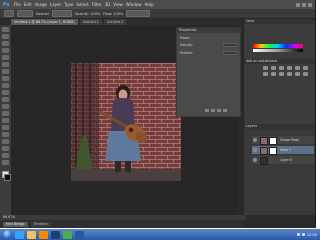 Image resolution: width=320 pixels, height=240 pixels. Describe the element at coordinates (297, 68) in the screenshot. I see `vibrance-icon` at that location.